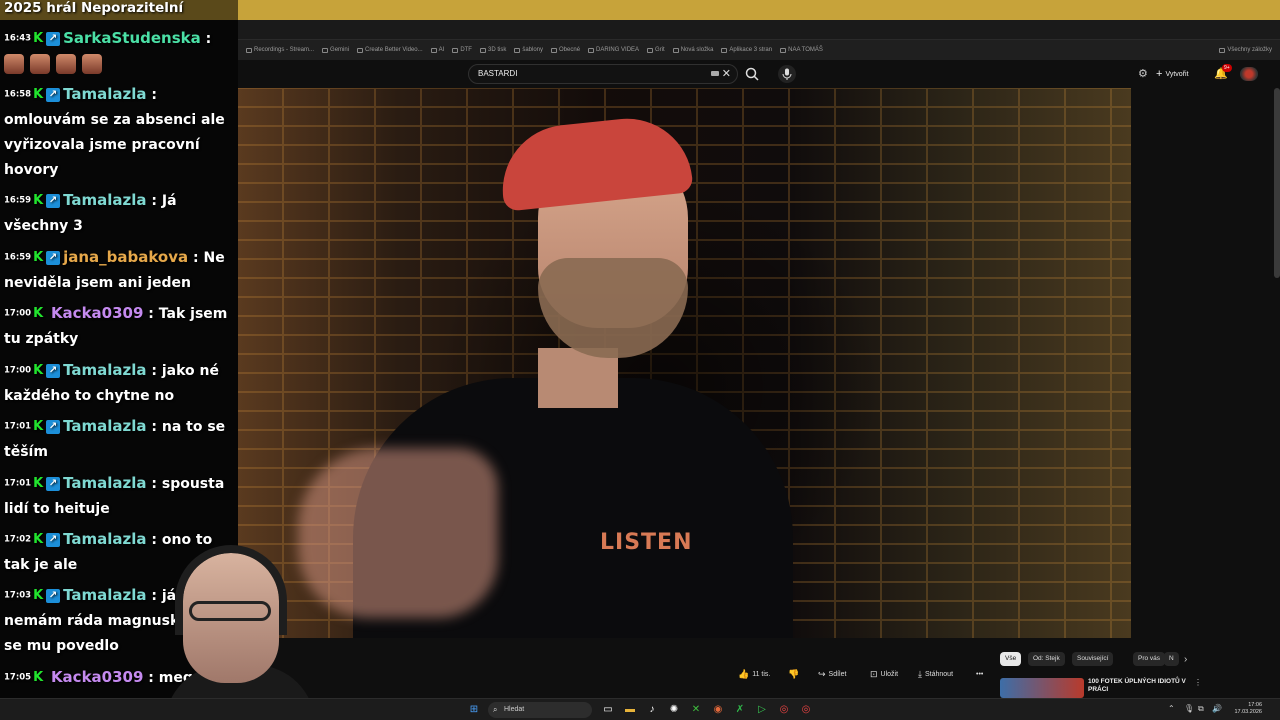  Describe the element at coordinates (1042, 688) in the screenshot. I see `recommended-video-thumbnail` at that location.